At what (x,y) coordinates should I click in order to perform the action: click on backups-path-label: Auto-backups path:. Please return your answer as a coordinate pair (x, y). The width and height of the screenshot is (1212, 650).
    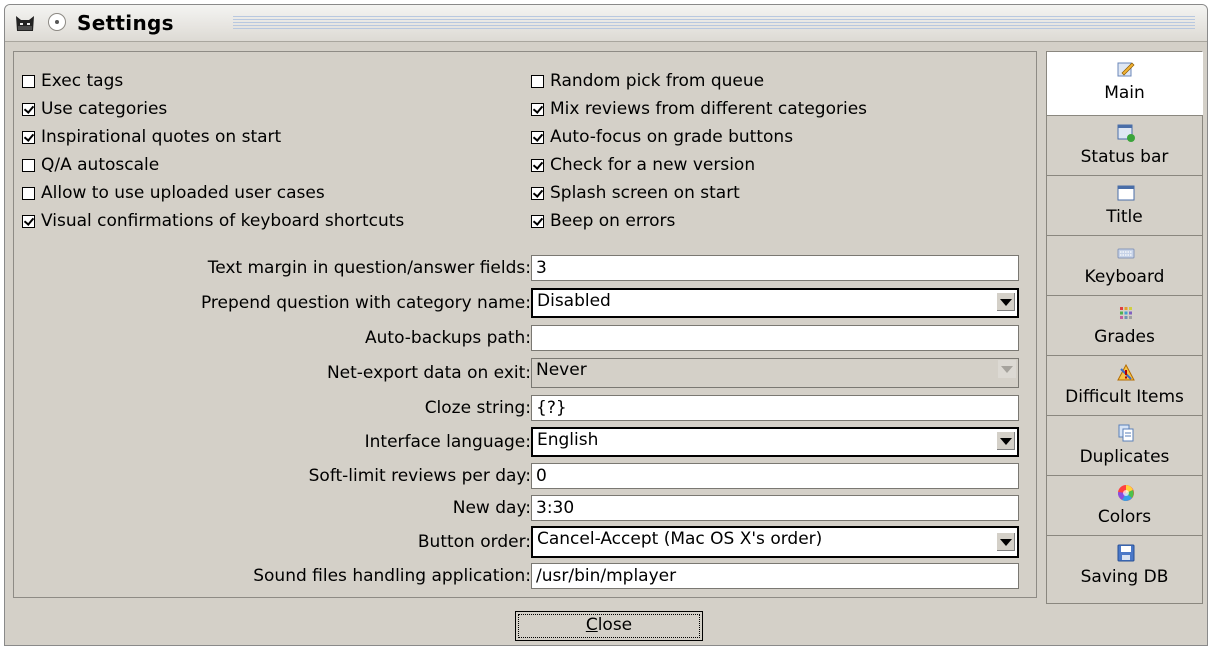
    Looking at the image, I should click on (448, 338).